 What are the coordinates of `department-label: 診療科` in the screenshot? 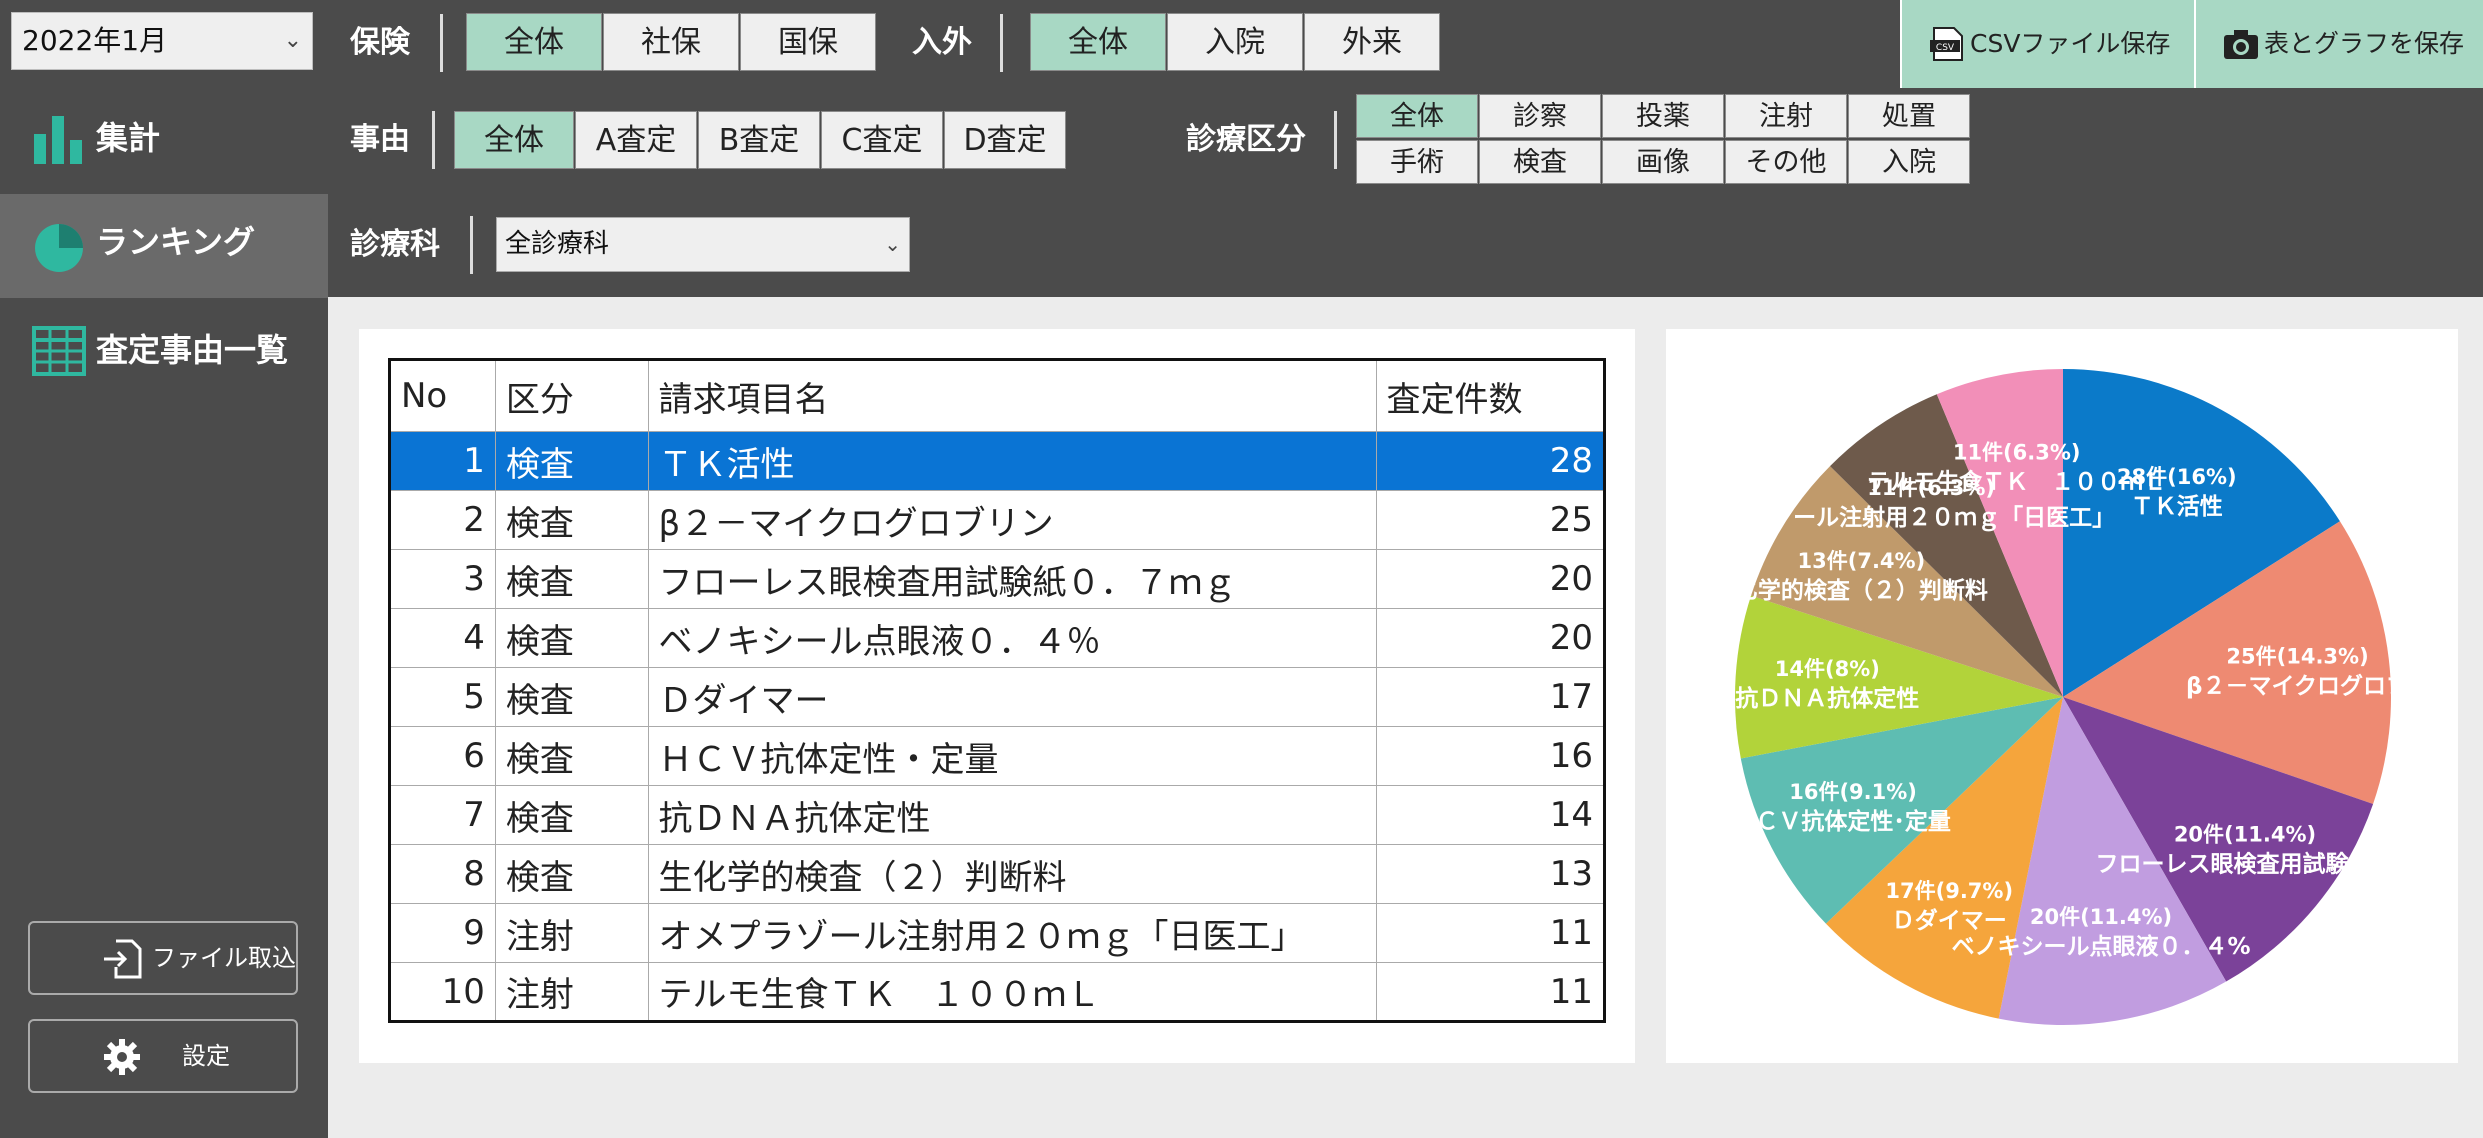 It's located at (395, 244).